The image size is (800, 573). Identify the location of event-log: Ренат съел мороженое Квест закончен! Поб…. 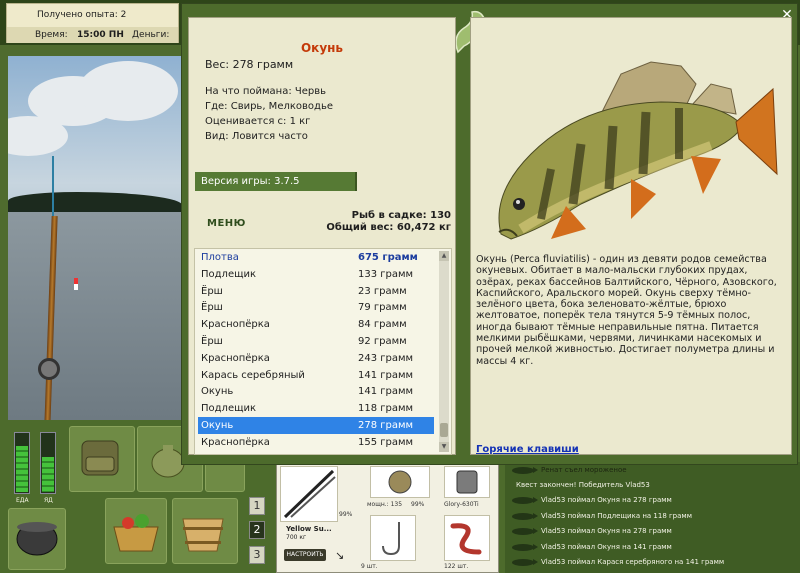
(652, 517).